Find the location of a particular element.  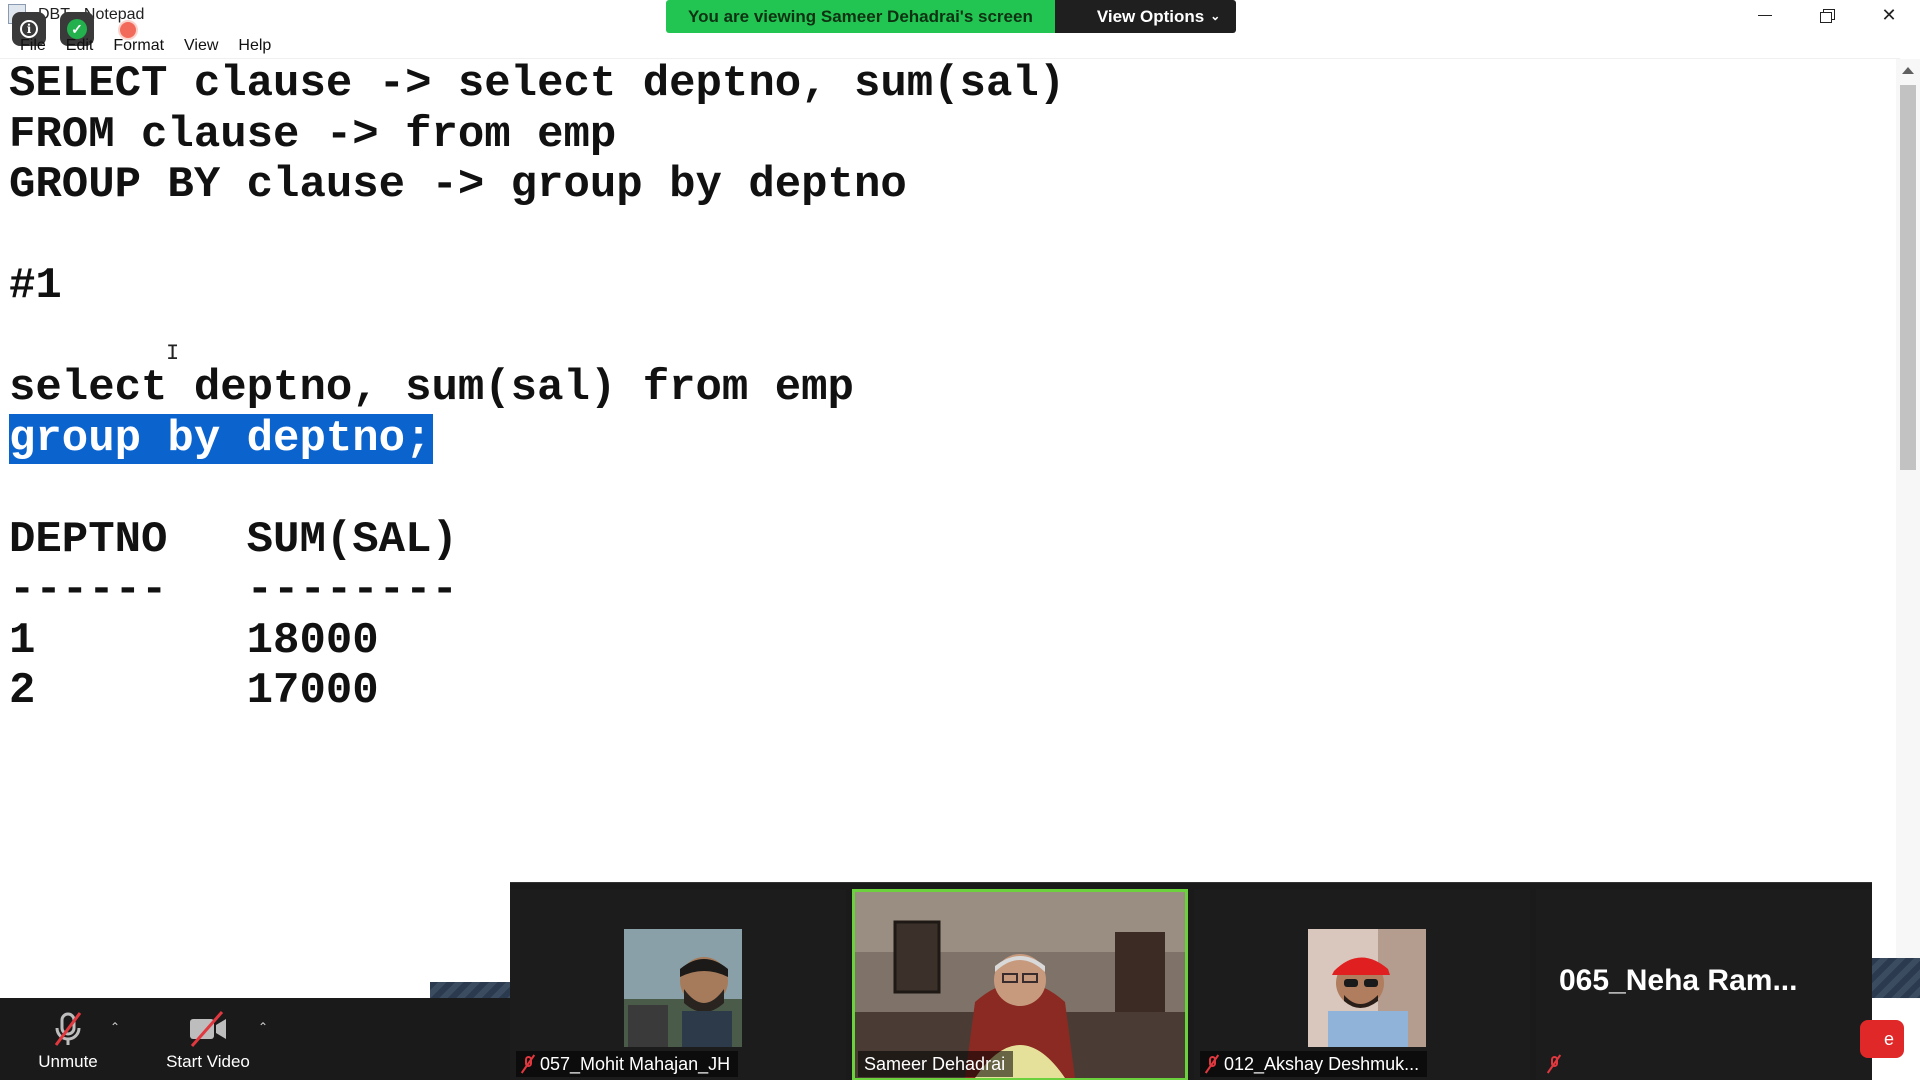

editor-line: DEPTNO SUM(SAL) is located at coordinates (233, 540).